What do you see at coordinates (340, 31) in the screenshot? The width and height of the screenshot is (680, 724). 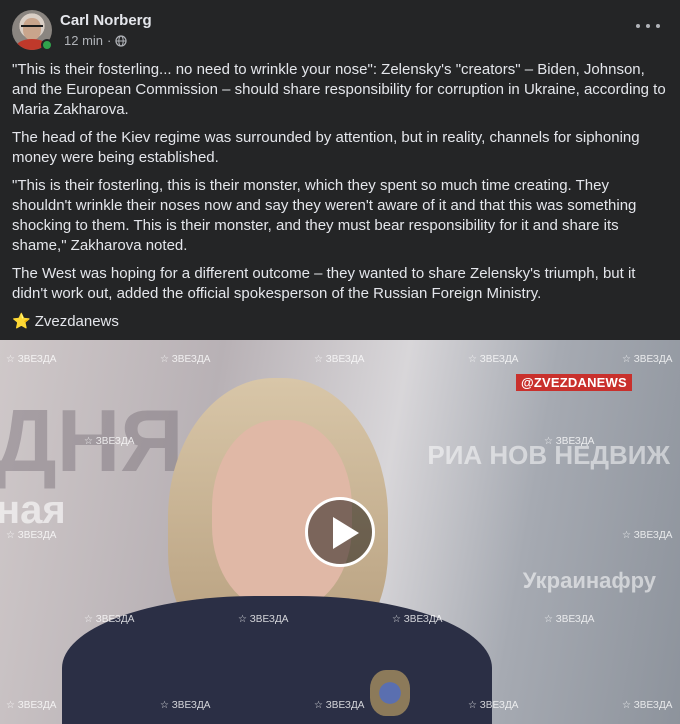 I see `post-header: Carl Norberg 12 min ·` at bounding box center [340, 31].